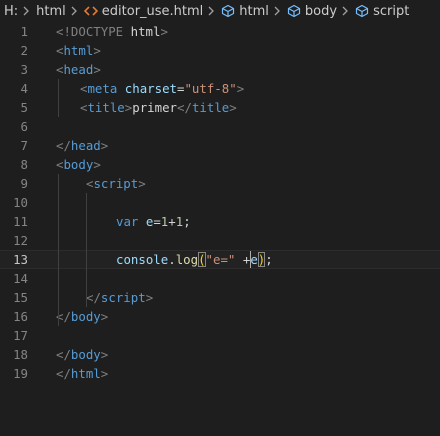  Describe the element at coordinates (245, 11) in the screenshot. I see `breadcrumb-symbol-html: html` at that location.